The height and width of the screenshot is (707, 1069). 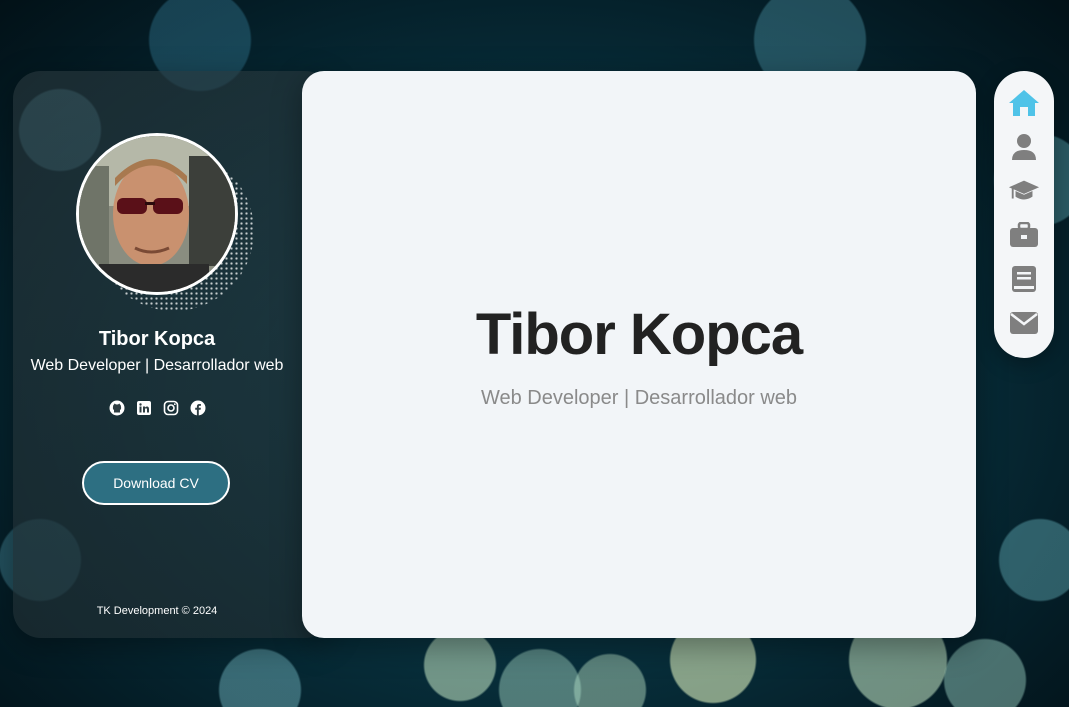 What do you see at coordinates (198, 408) in the screenshot?
I see `facebook-icon` at bounding box center [198, 408].